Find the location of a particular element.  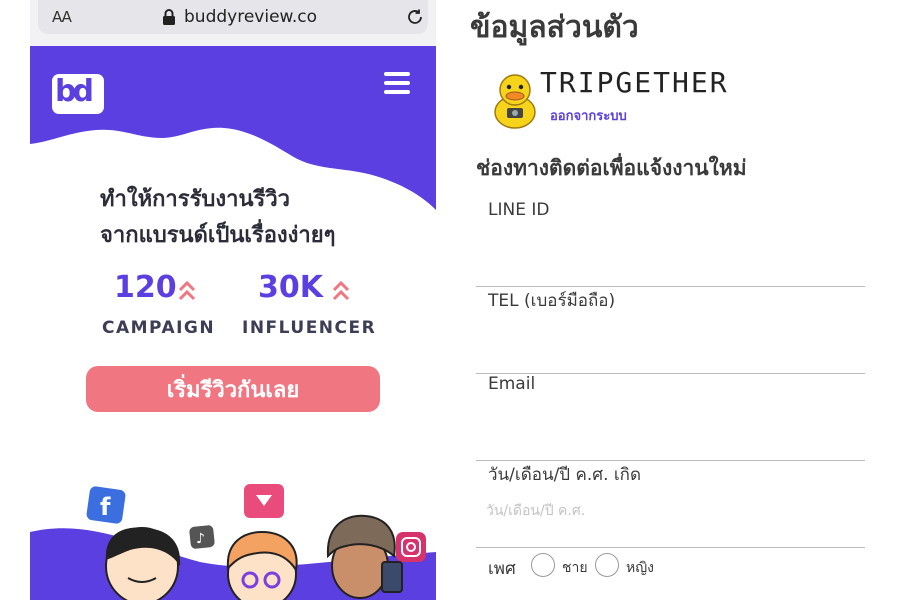

browser-toolbar: AA buddyreview.co is located at coordinates (233, 23).